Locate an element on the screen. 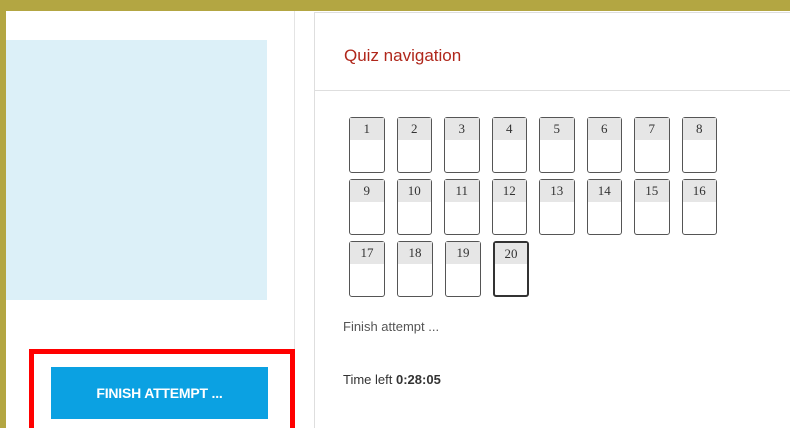 This screenshot has width=790, height=428. question-button-11: 11 is located at coordinates (462, 207).